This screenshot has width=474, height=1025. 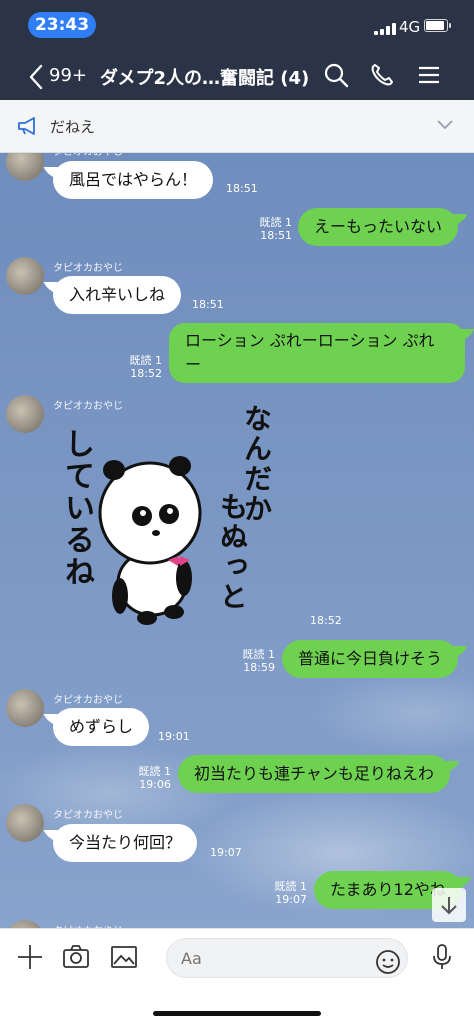 I want to click on read-receipt: 既読 1 19:07, so click(x=291, y=893).